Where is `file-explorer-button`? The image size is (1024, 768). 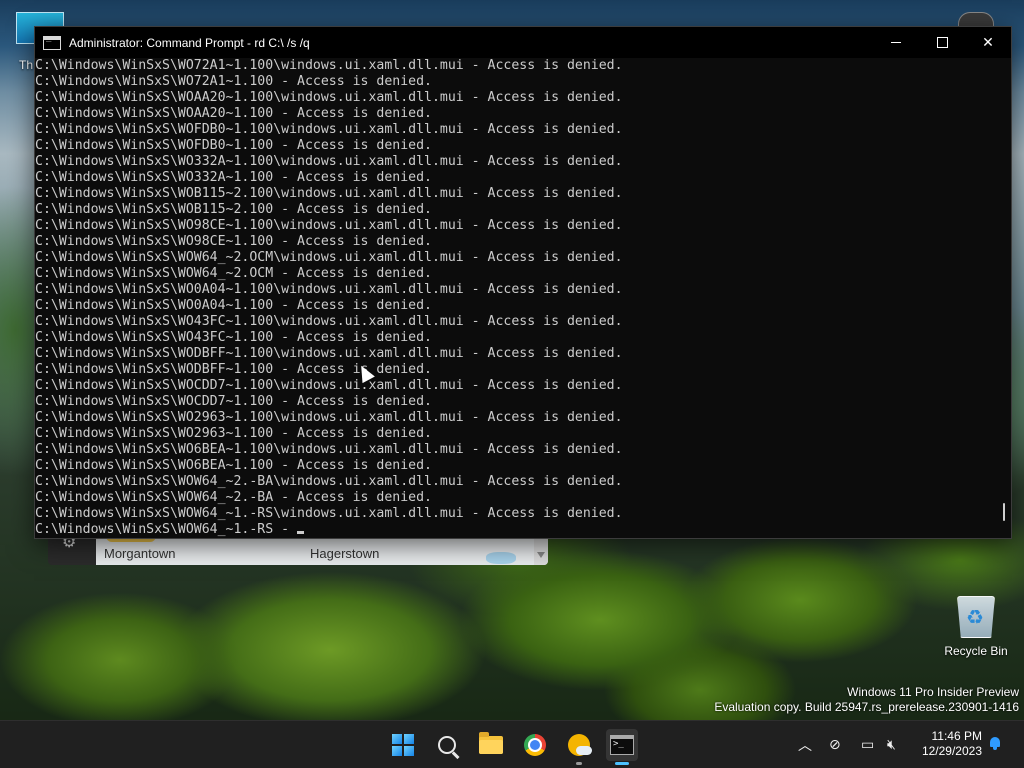 file-explorer-button is located at coordinates (491, 745).